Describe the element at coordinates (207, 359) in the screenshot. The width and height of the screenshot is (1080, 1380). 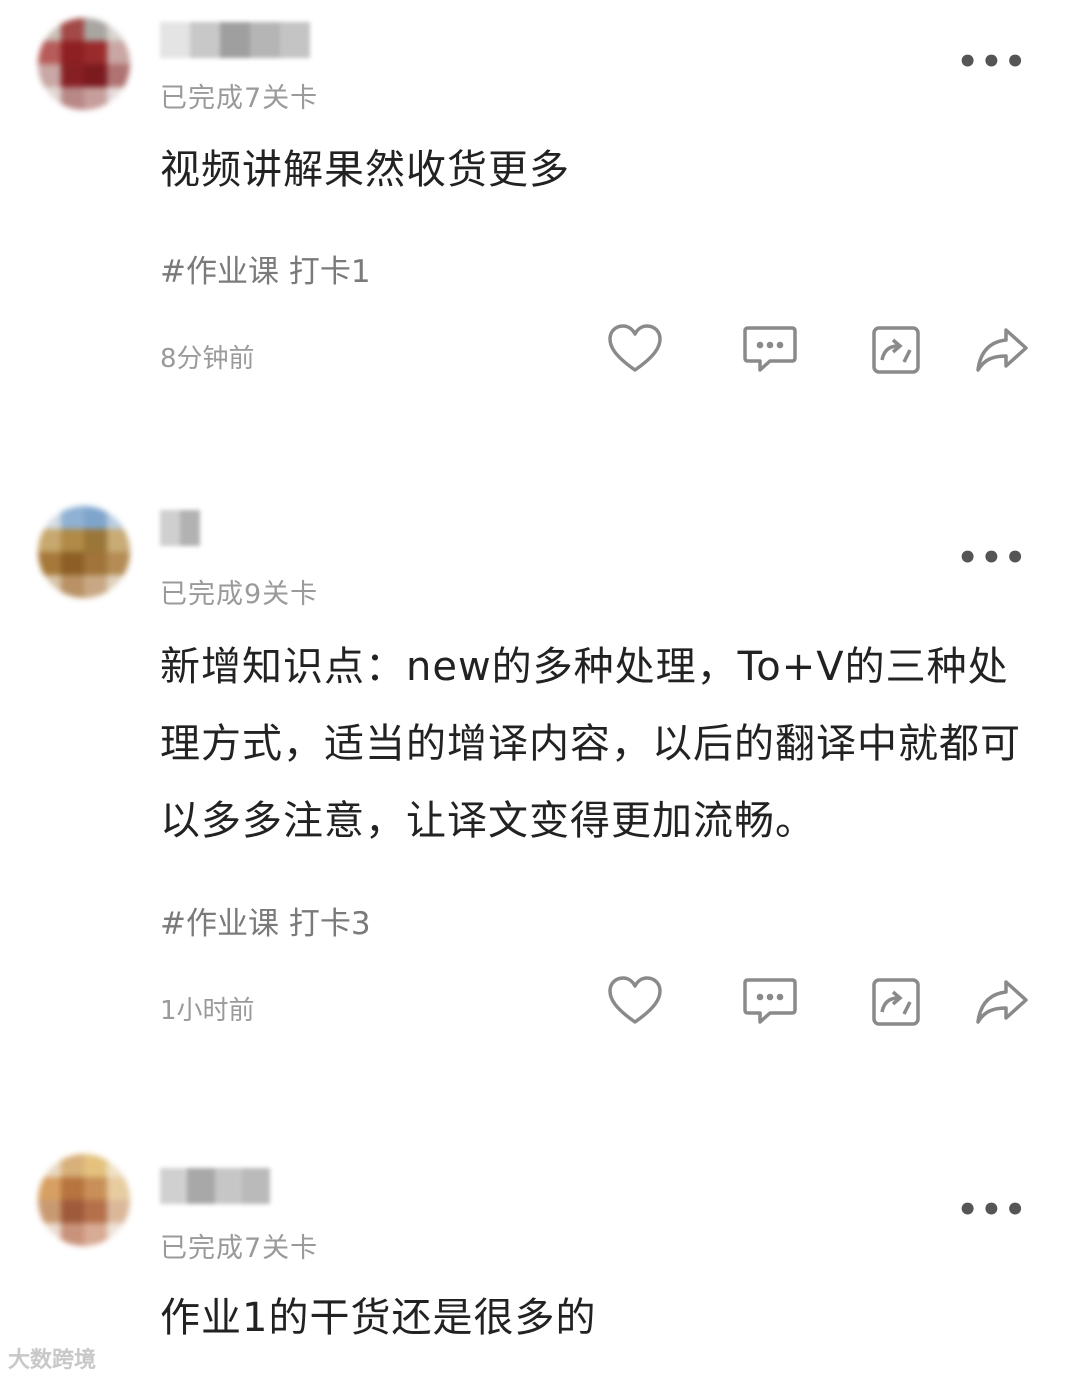
I see `timestamp: 8分钟前` at that location.